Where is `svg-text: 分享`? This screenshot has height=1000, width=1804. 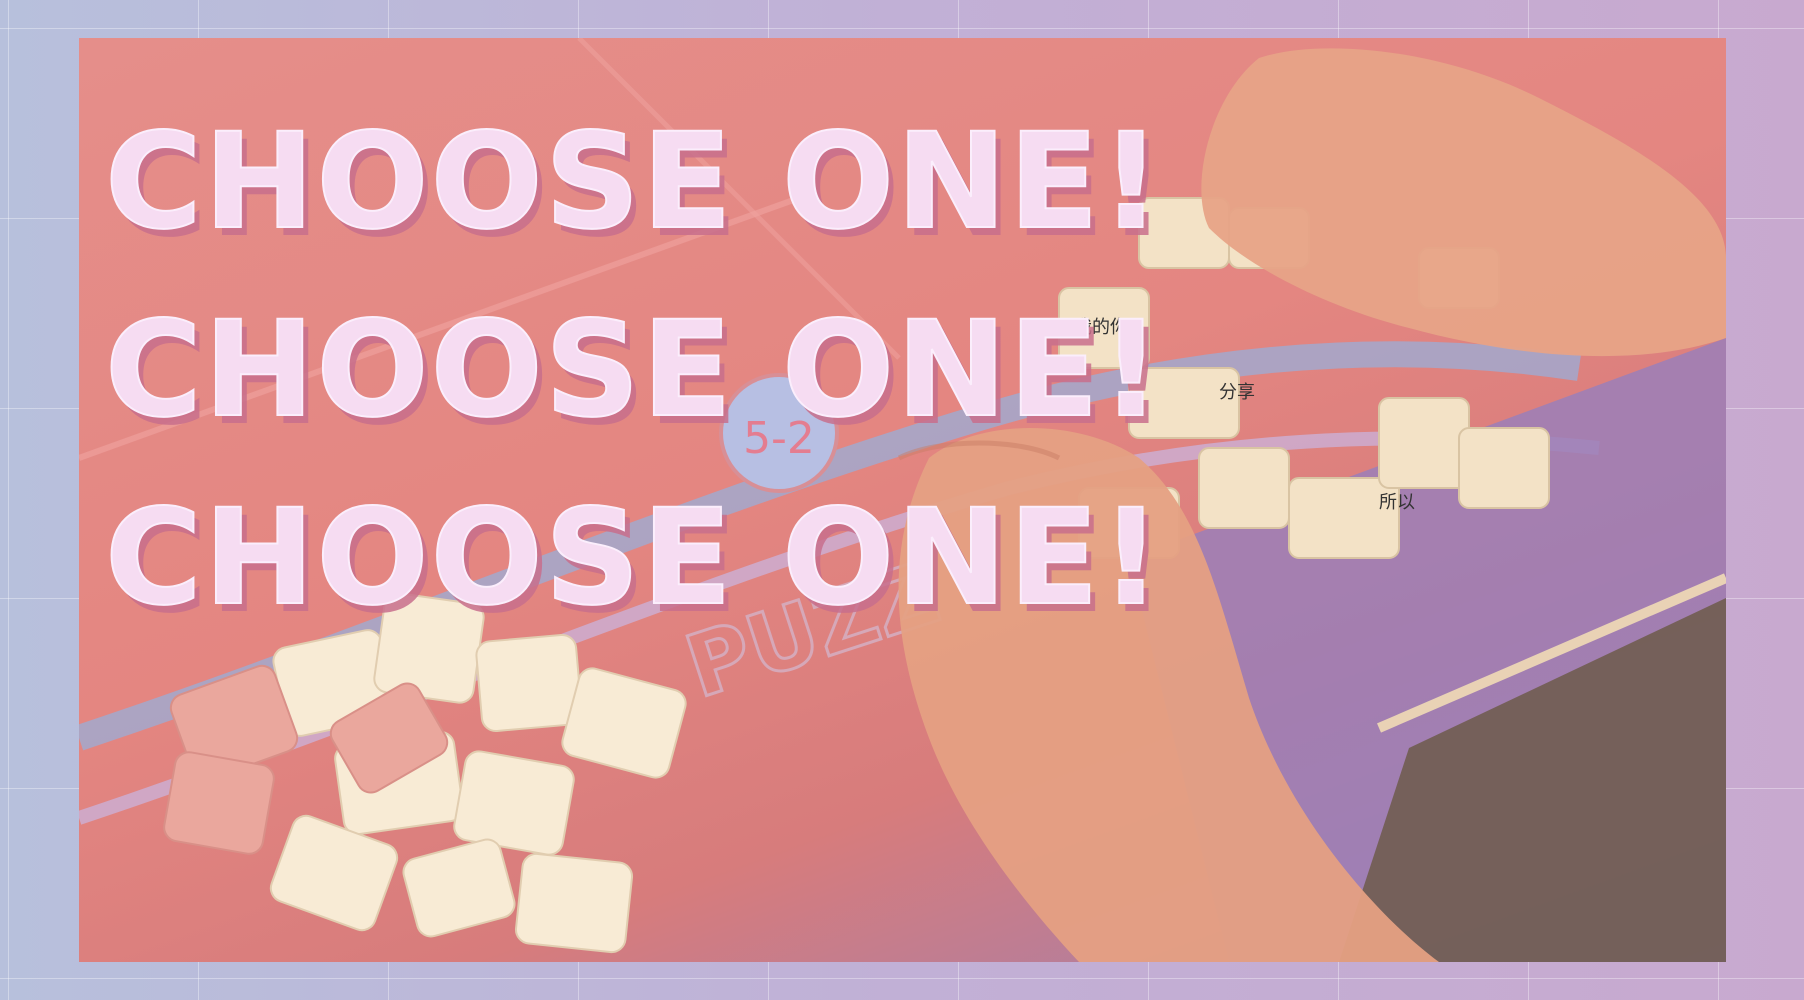 svg-text: 分享 is located at coordinates (1237, 392).